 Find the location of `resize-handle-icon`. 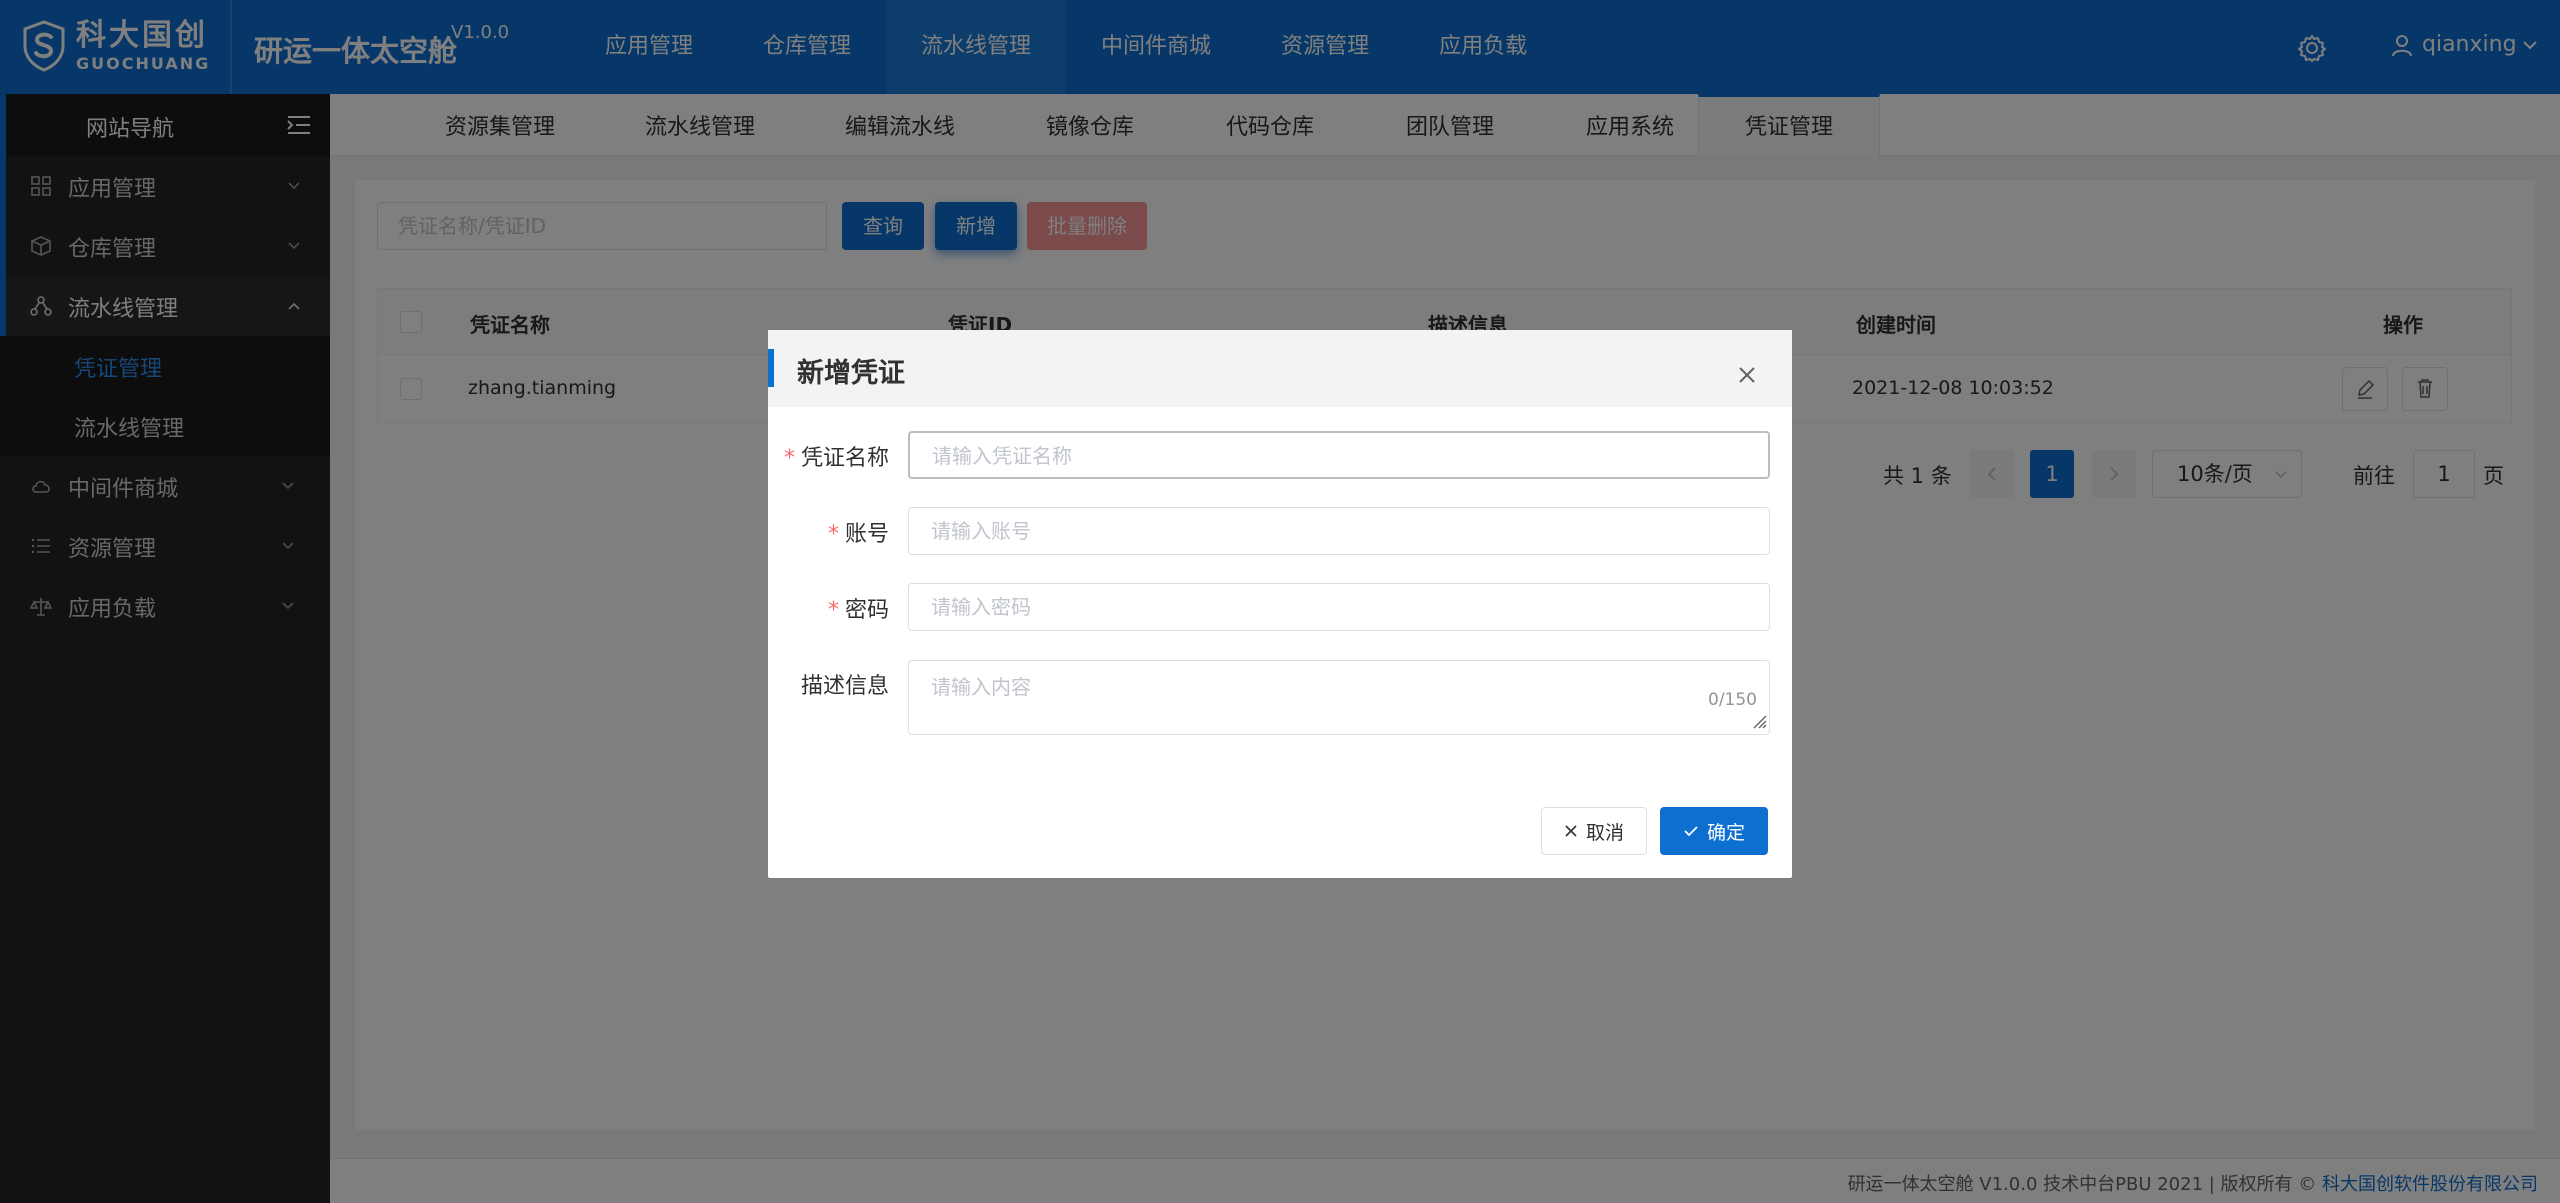

resize-handle-icon is located at coordinates (1758, 720).